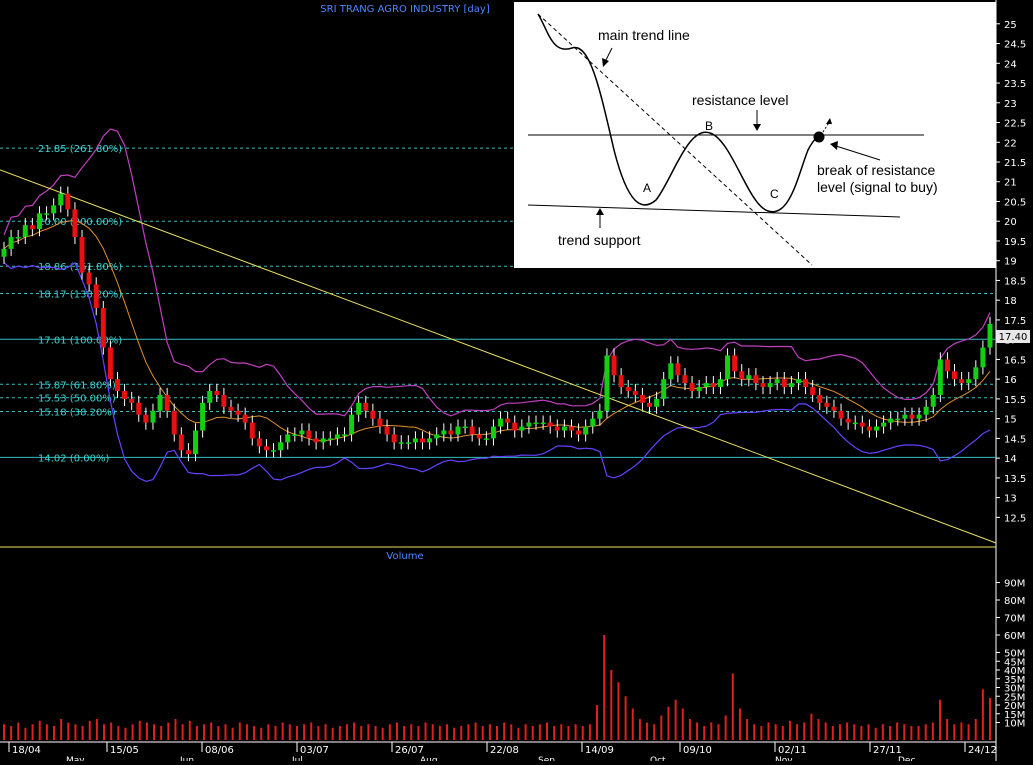 The height and width of the screenshot is (765, 1033). What do you see at coordinates (1010, 64) in the screenshot?
I see `price-tick-label: 24` at bounding box center [1010, 64].